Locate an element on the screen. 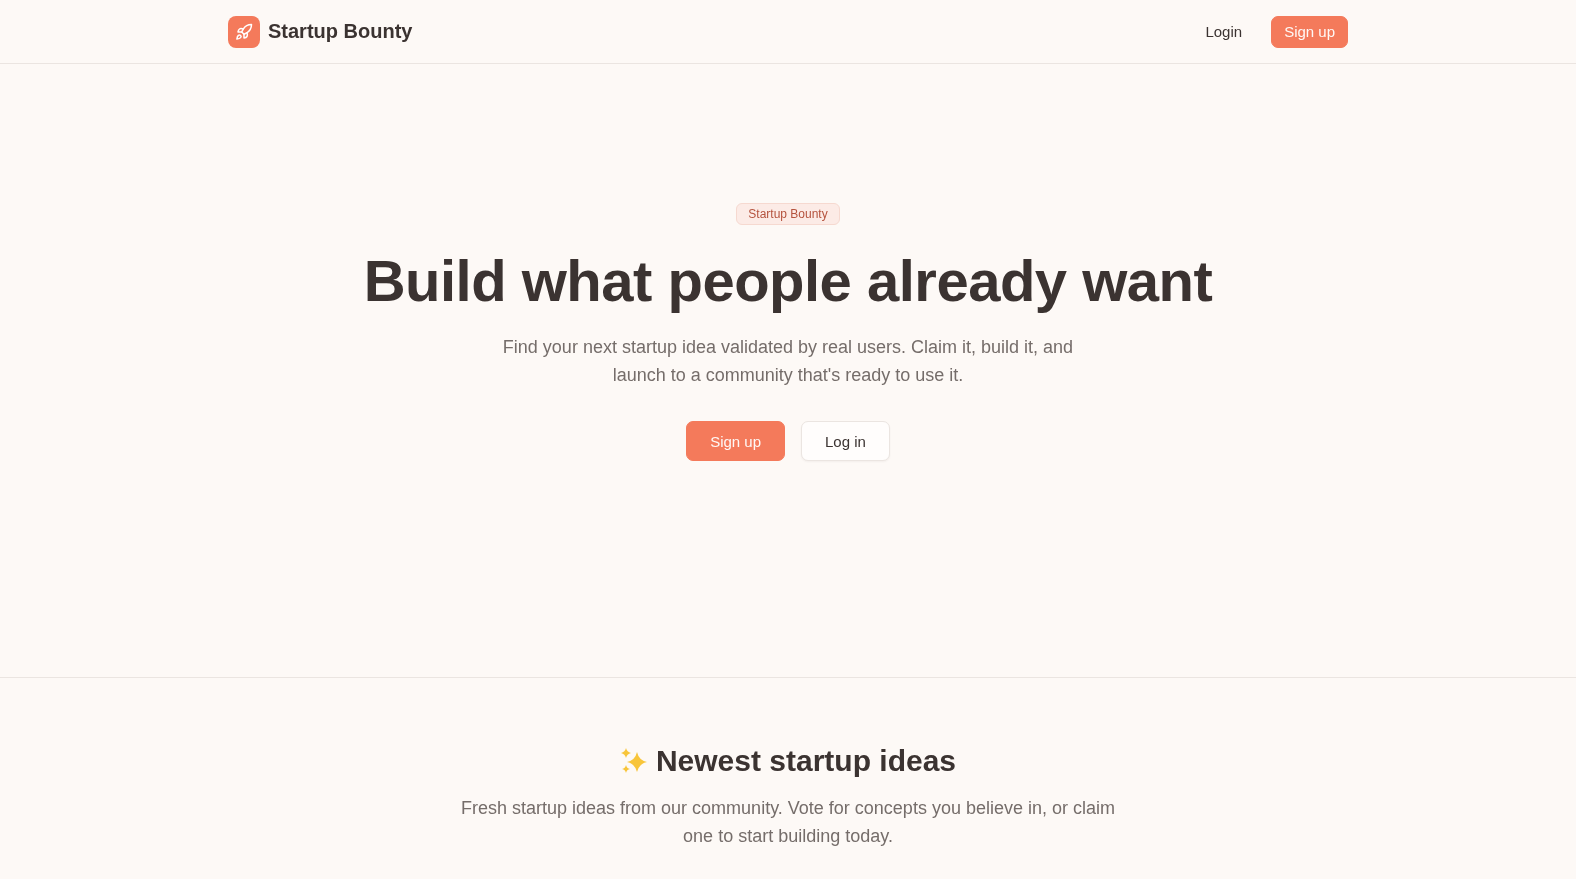  section-title: Newest startup ideas is located at coordinates (806, 761).